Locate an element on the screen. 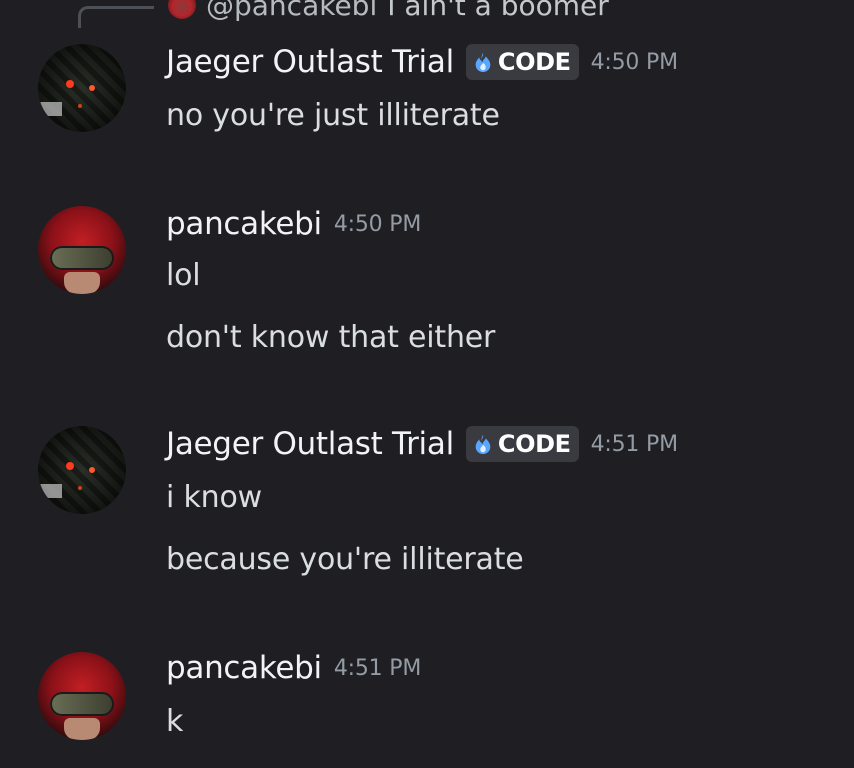 The width and height of the screenshot is (854, 768). reply-preview: @pancakebi I ain't a boomer is located at coordinates (388, 11).